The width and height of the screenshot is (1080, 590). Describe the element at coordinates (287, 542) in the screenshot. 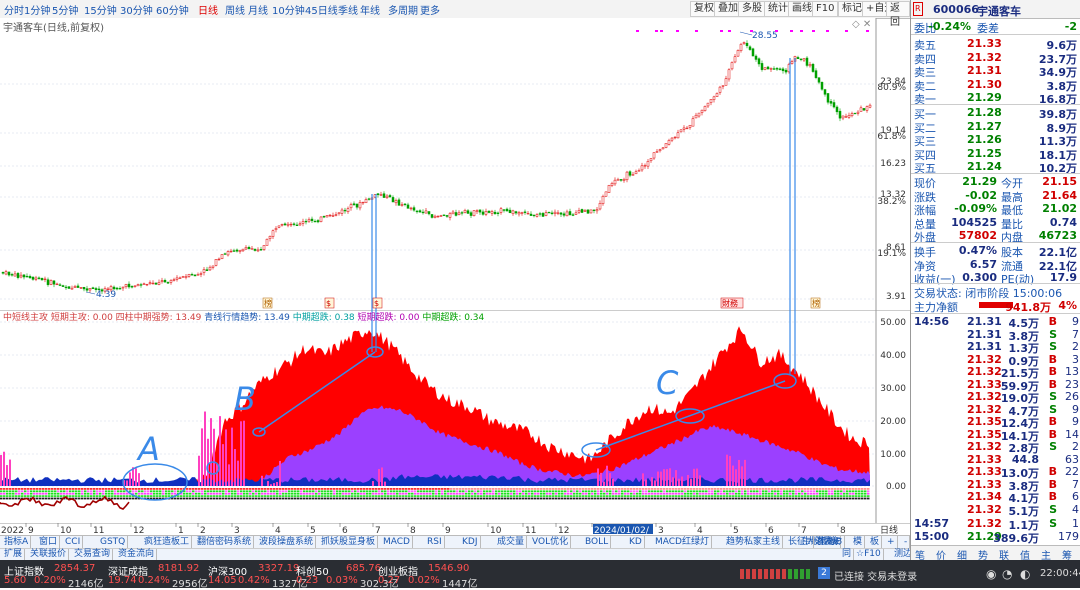

I see `indicator-tab-6: 波段操盘系统` at that location.